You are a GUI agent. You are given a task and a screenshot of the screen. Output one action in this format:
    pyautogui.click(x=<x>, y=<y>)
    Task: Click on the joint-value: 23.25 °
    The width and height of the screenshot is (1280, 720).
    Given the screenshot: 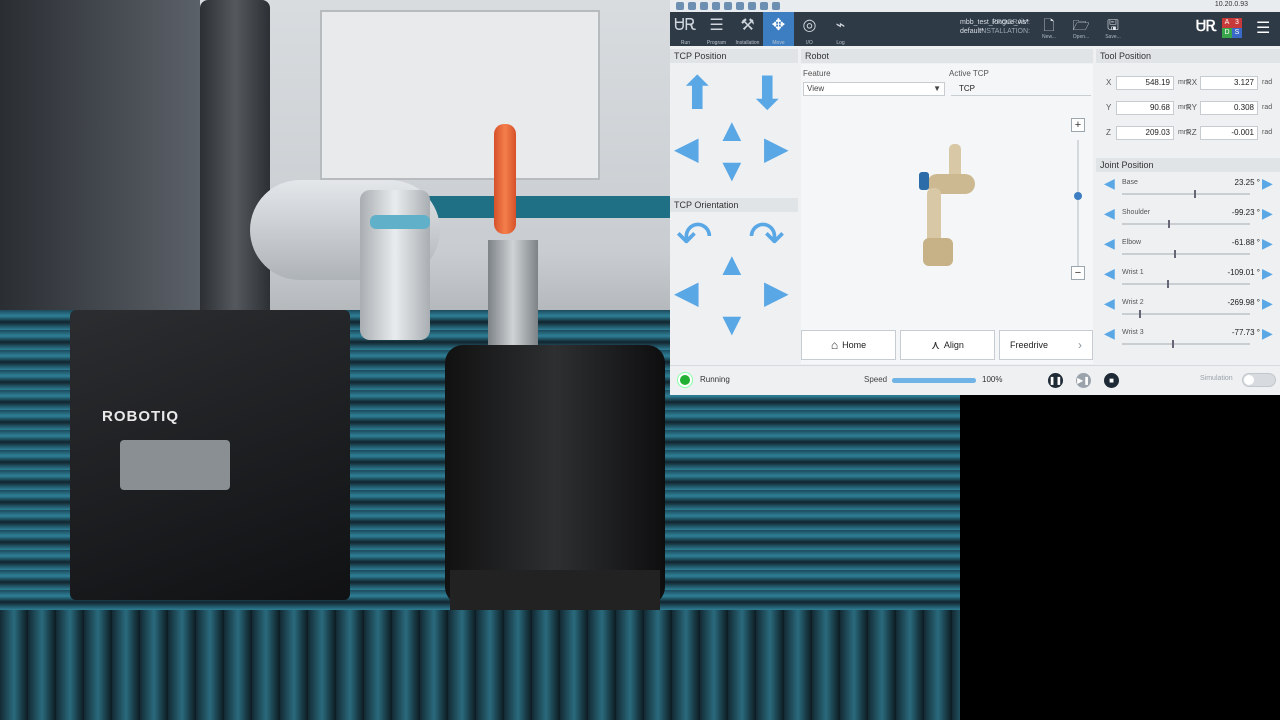 What is the action you would take?
    pyautogui.click(x=1229, y=182)
    